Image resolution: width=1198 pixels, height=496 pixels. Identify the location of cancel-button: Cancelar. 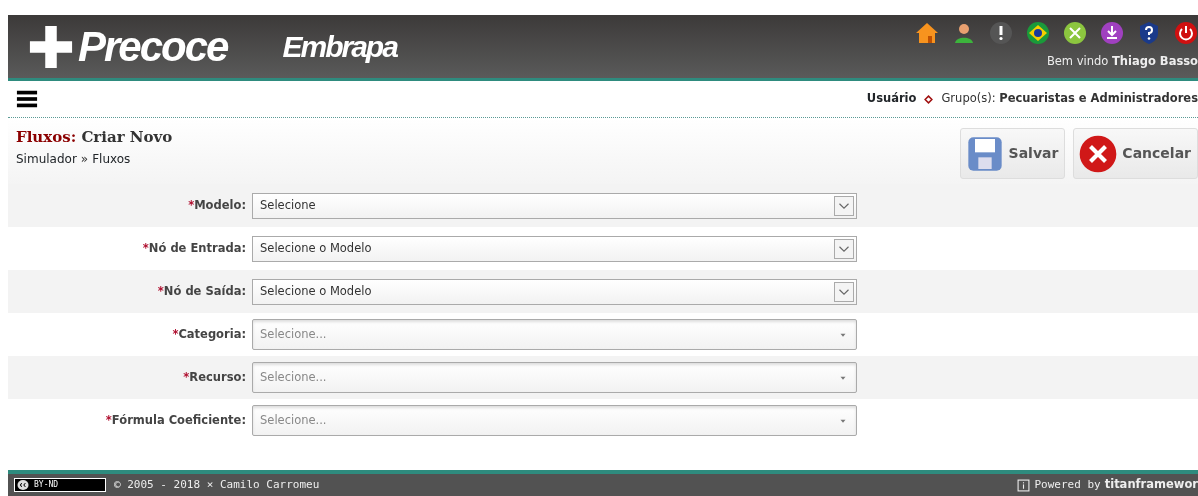
(1135, 153).